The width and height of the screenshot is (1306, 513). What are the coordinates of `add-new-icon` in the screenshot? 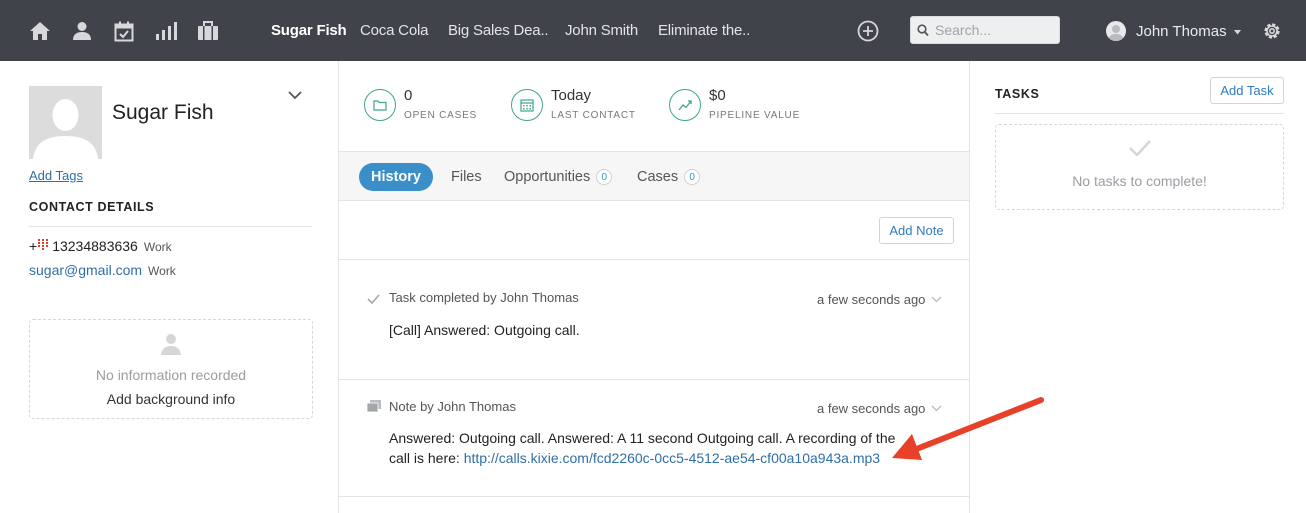 It's located at (868, 31).